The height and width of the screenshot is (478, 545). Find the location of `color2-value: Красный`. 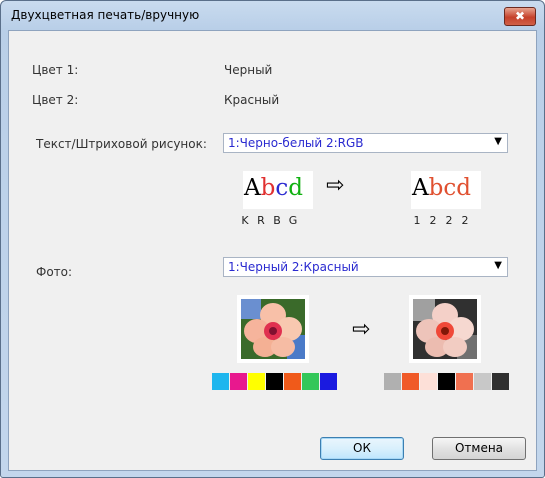

color2-value: Красный is located at coordinates (252, 100).